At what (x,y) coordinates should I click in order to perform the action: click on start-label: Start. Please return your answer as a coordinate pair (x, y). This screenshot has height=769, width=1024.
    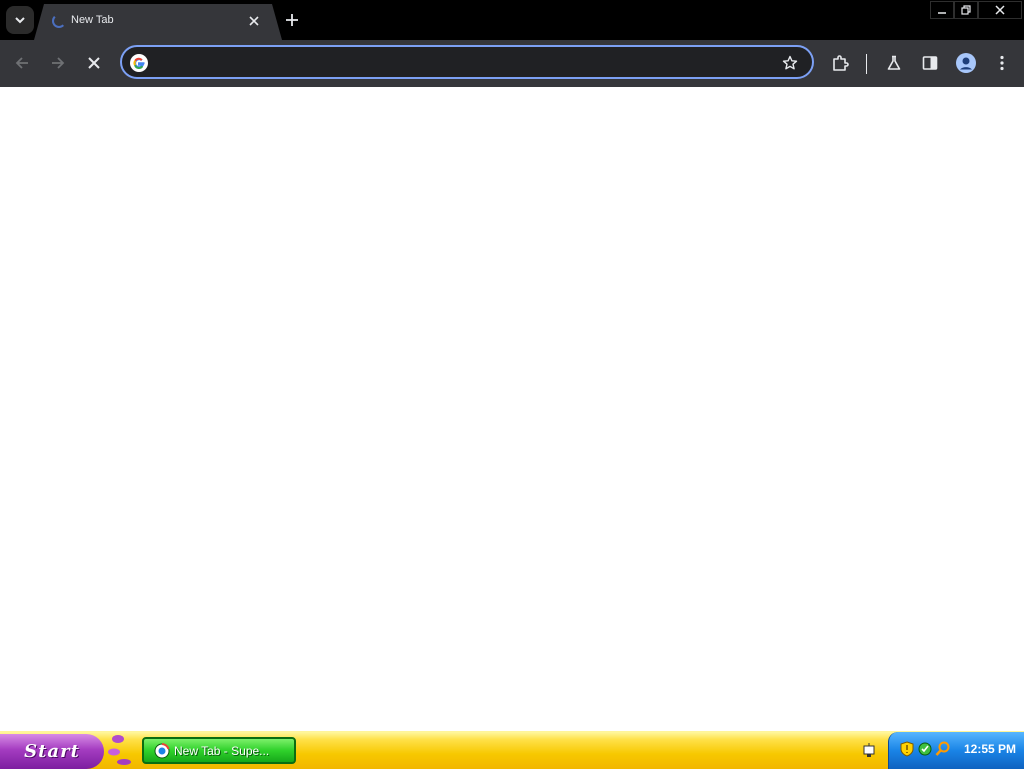
    Looking at the image, I should click on (52, 751).